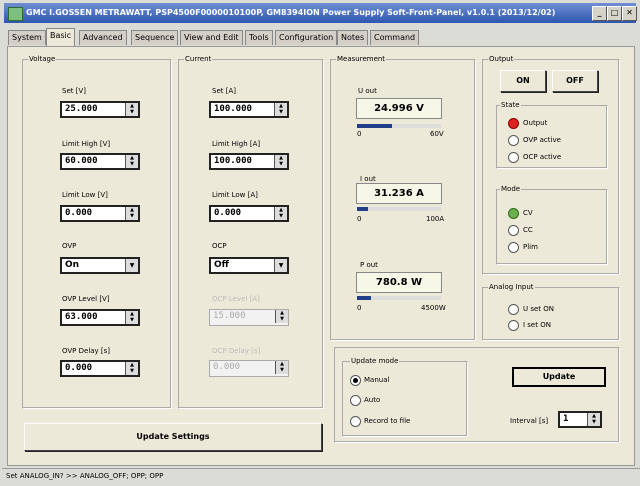 The height and width of the screenshot is (486, 640). Describe the element at coordinates (513, 140) in the screenshot. I see `state-ovp-indicator` at that location.